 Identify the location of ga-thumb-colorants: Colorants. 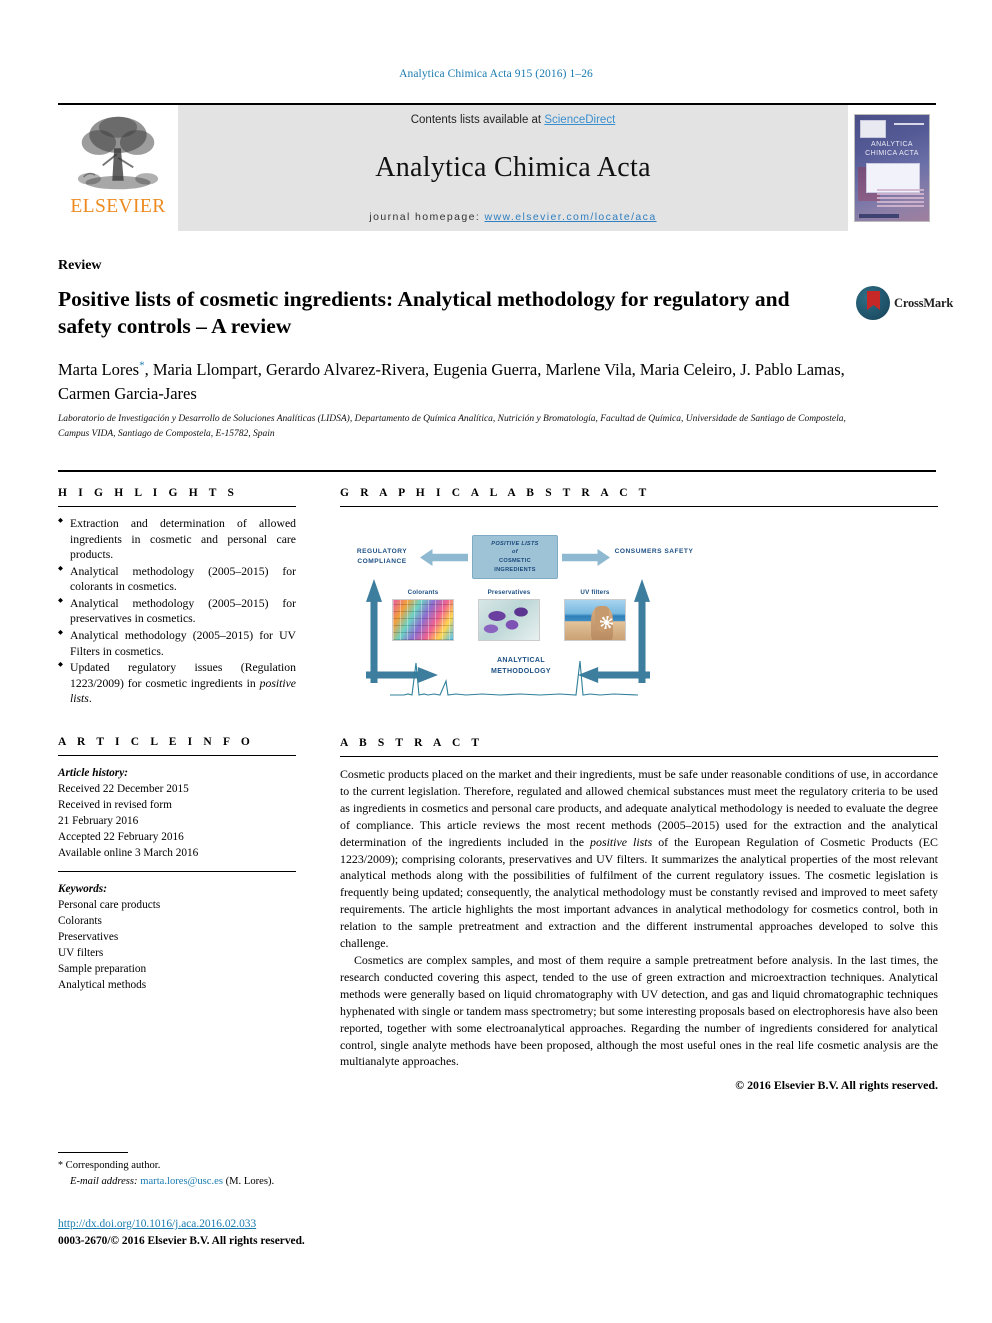
(423, 615).